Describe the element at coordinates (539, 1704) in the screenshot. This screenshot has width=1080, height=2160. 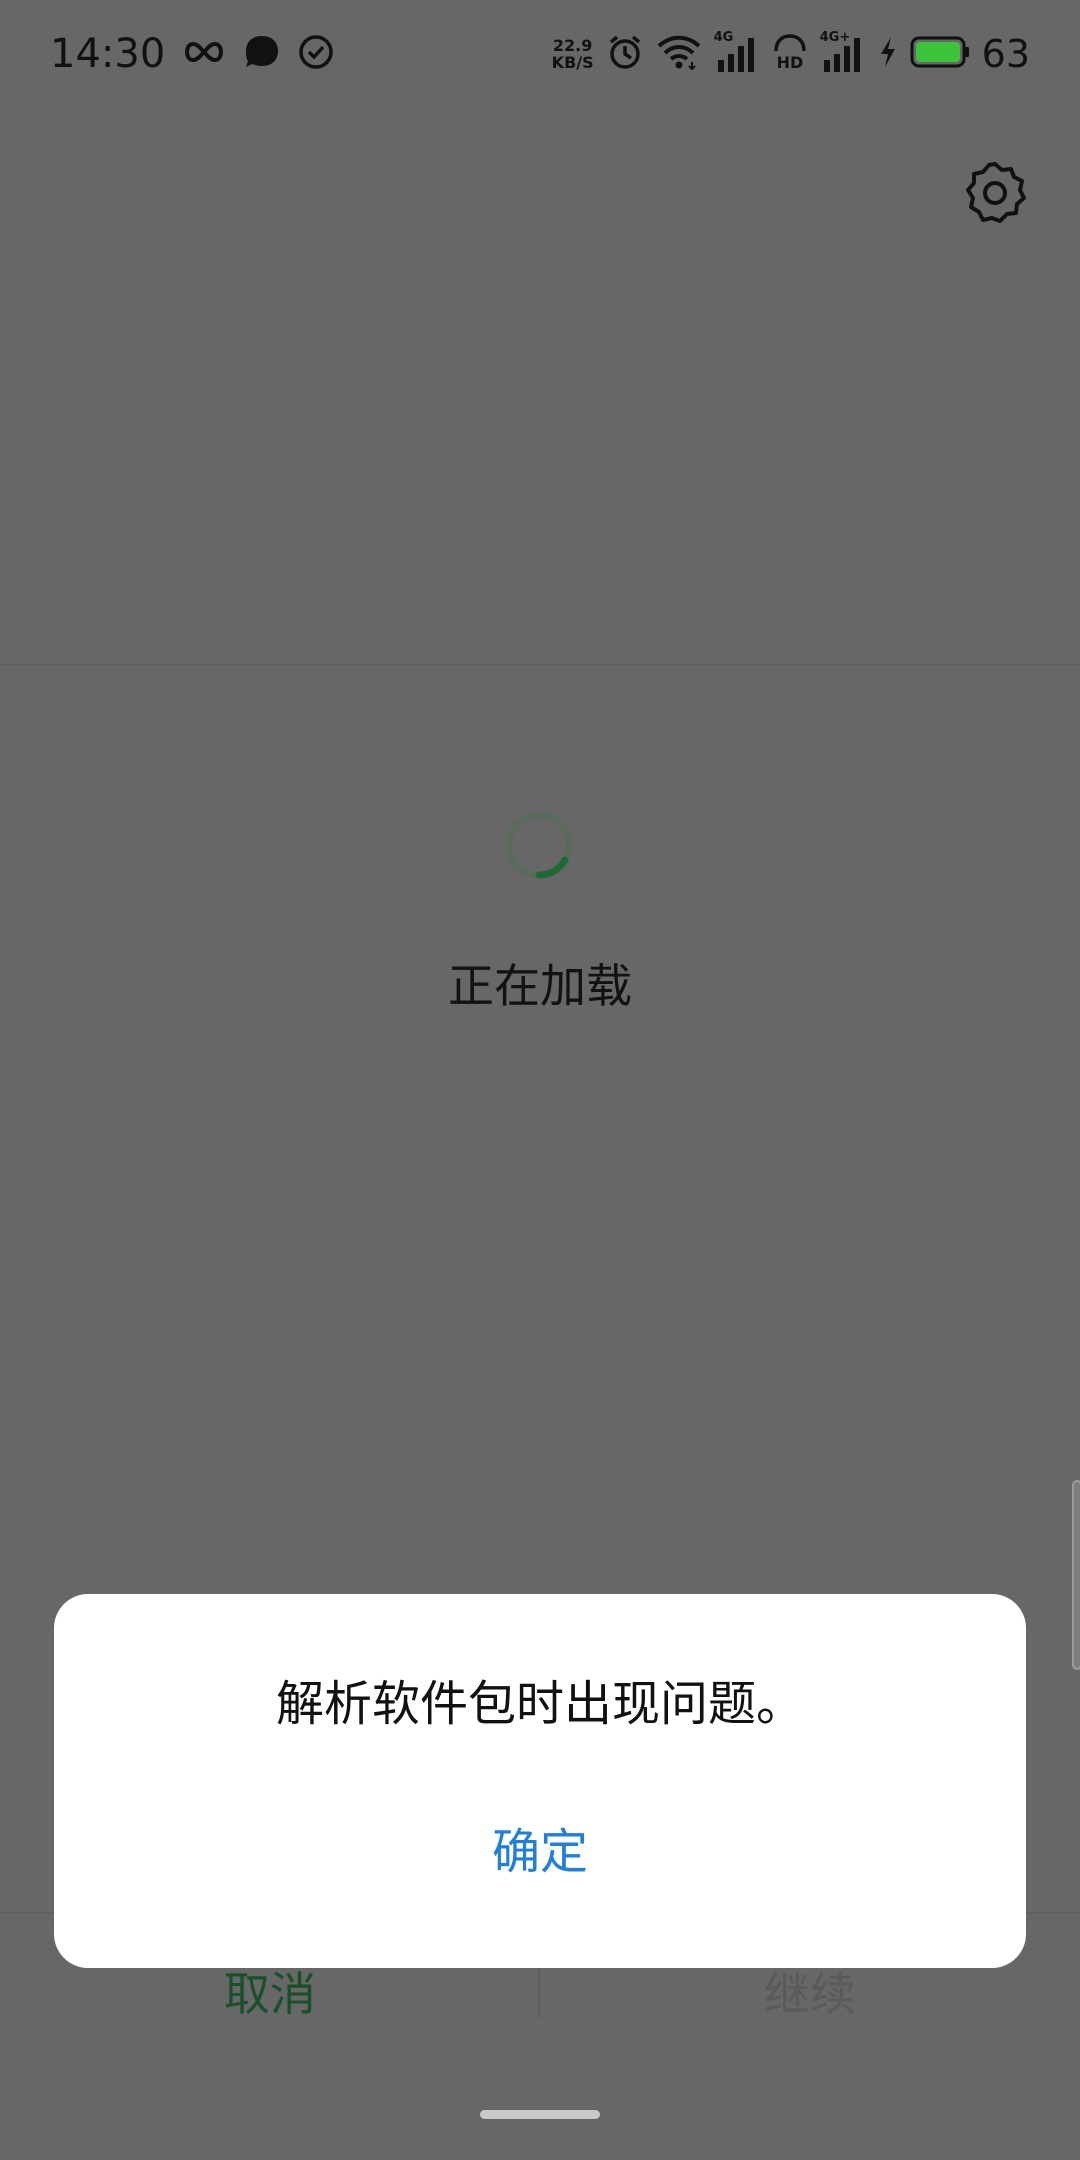
I see `dialog-message: 解析软件包时出现问题。` at that location.